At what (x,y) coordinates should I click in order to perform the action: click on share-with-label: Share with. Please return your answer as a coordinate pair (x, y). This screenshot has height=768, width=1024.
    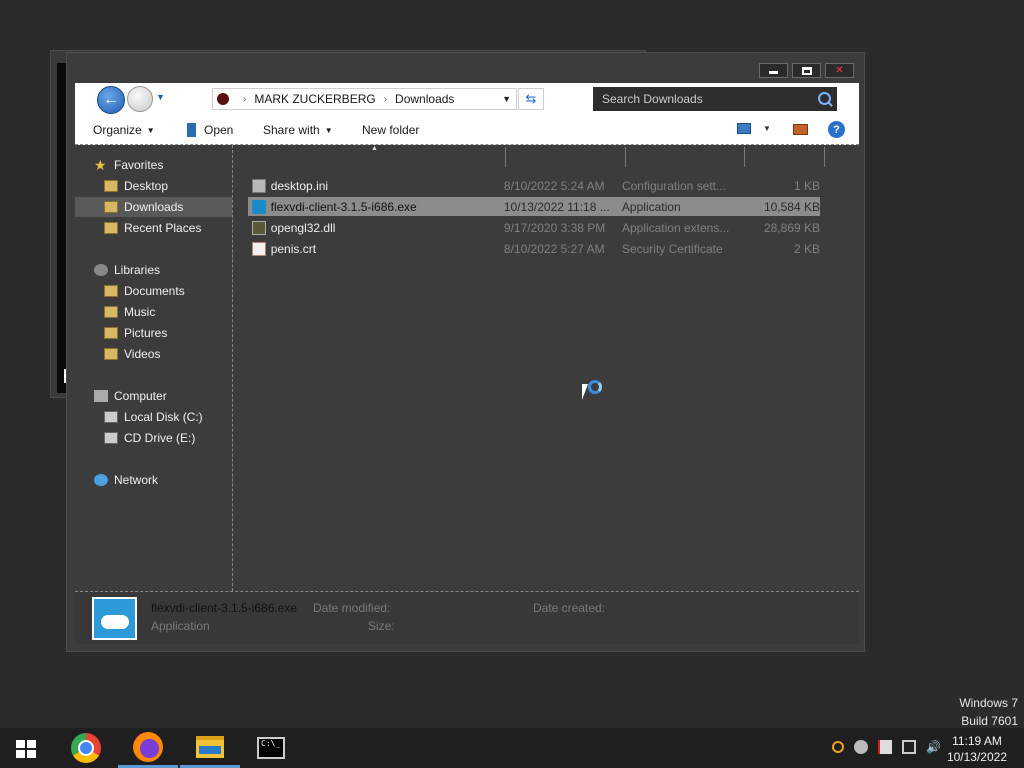
    Looking at the image, I should click on (291, 130).